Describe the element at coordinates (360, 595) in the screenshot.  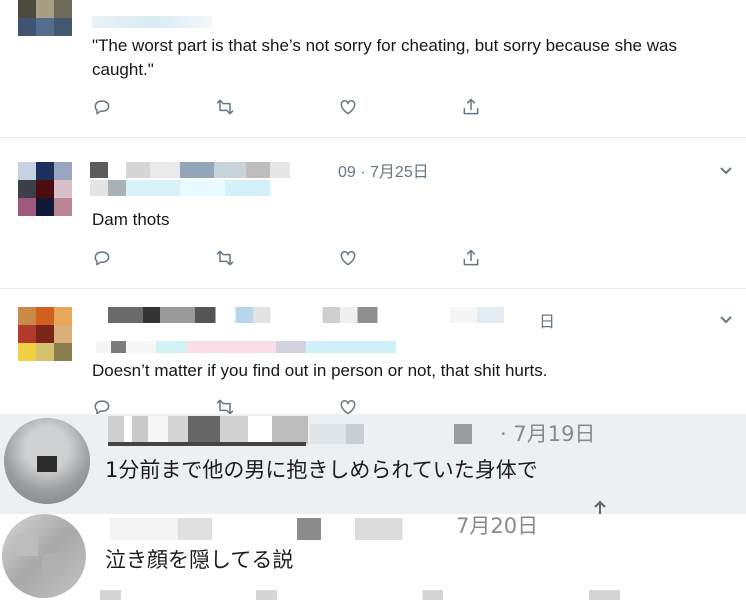
I see `overlay-action-row` at that location.